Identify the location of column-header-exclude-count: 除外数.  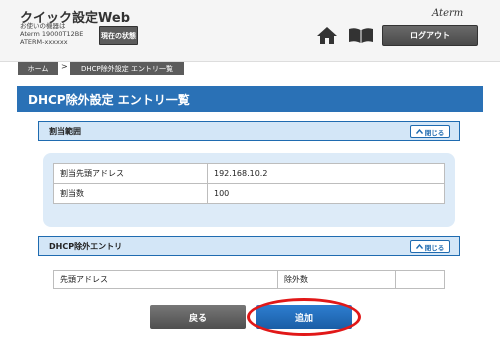
(336, 279).